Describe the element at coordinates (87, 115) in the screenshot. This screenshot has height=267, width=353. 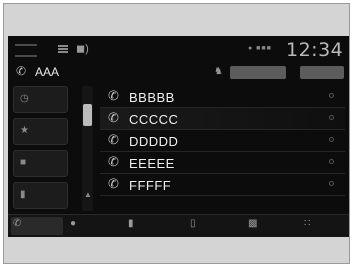
I see `scroll-thumb` at that location.